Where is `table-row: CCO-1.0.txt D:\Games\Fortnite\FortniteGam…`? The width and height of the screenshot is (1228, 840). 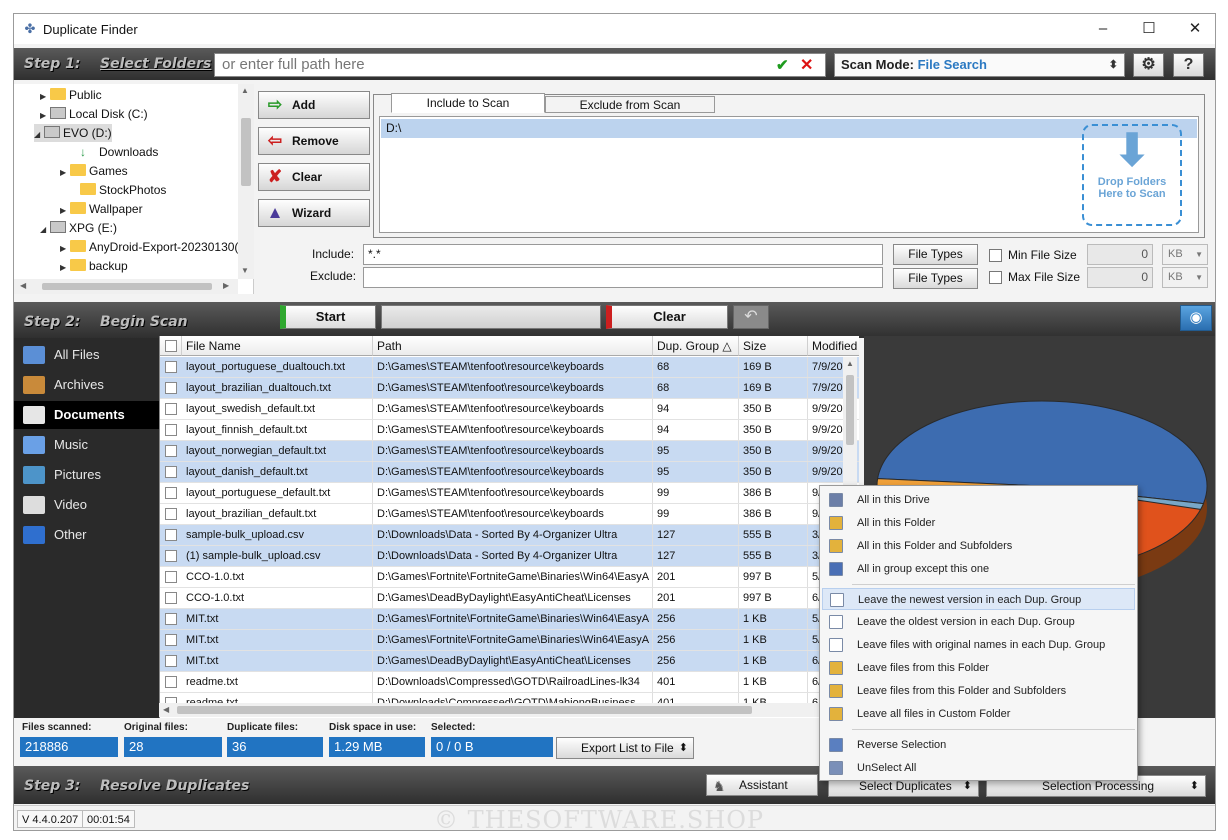 table-row: CCO-1.0.txt D:\Games\Fortnite\FortniteGam… is located at coordinates (509, 577).